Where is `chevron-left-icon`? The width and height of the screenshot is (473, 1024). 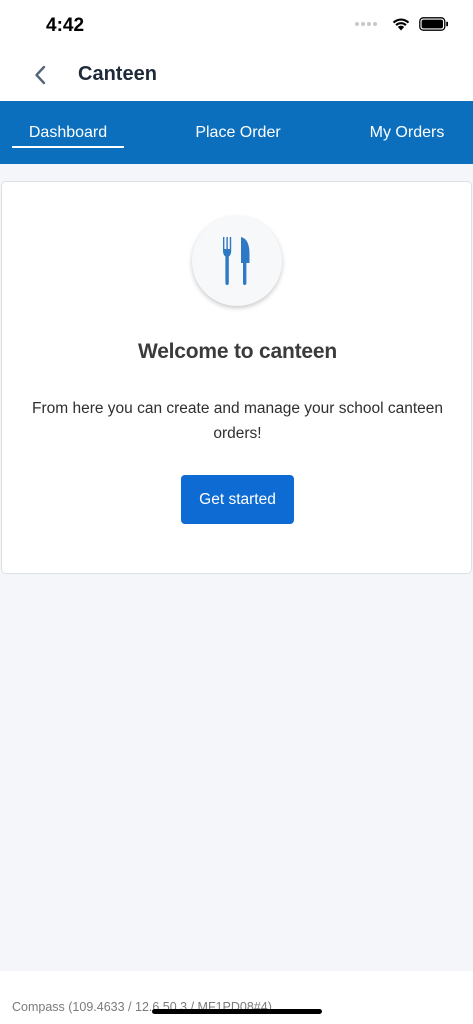 chevron-left-icon is located at coordinates (40, 75).